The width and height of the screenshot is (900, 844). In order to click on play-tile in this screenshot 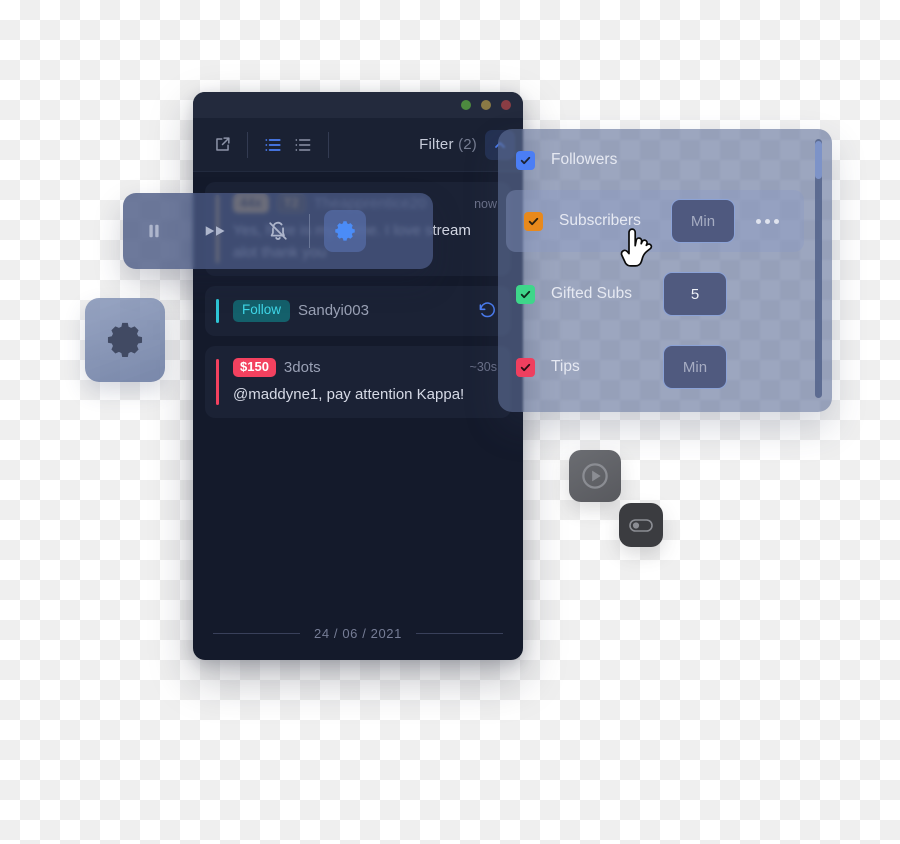, I will do `click(595, 476)`.